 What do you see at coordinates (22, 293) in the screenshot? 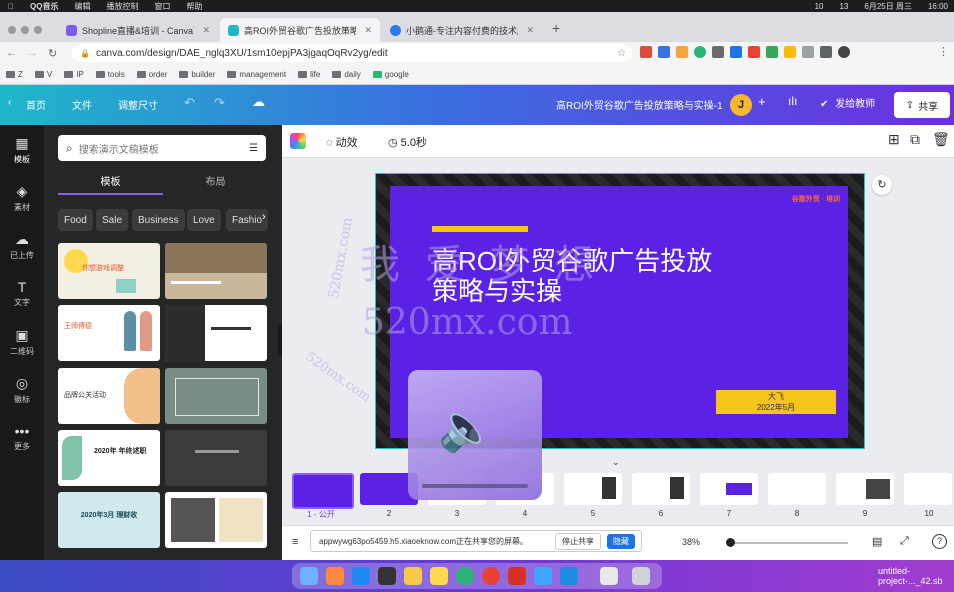
I see `rail-item-text: T 文字` at bounding box center [22, 293].